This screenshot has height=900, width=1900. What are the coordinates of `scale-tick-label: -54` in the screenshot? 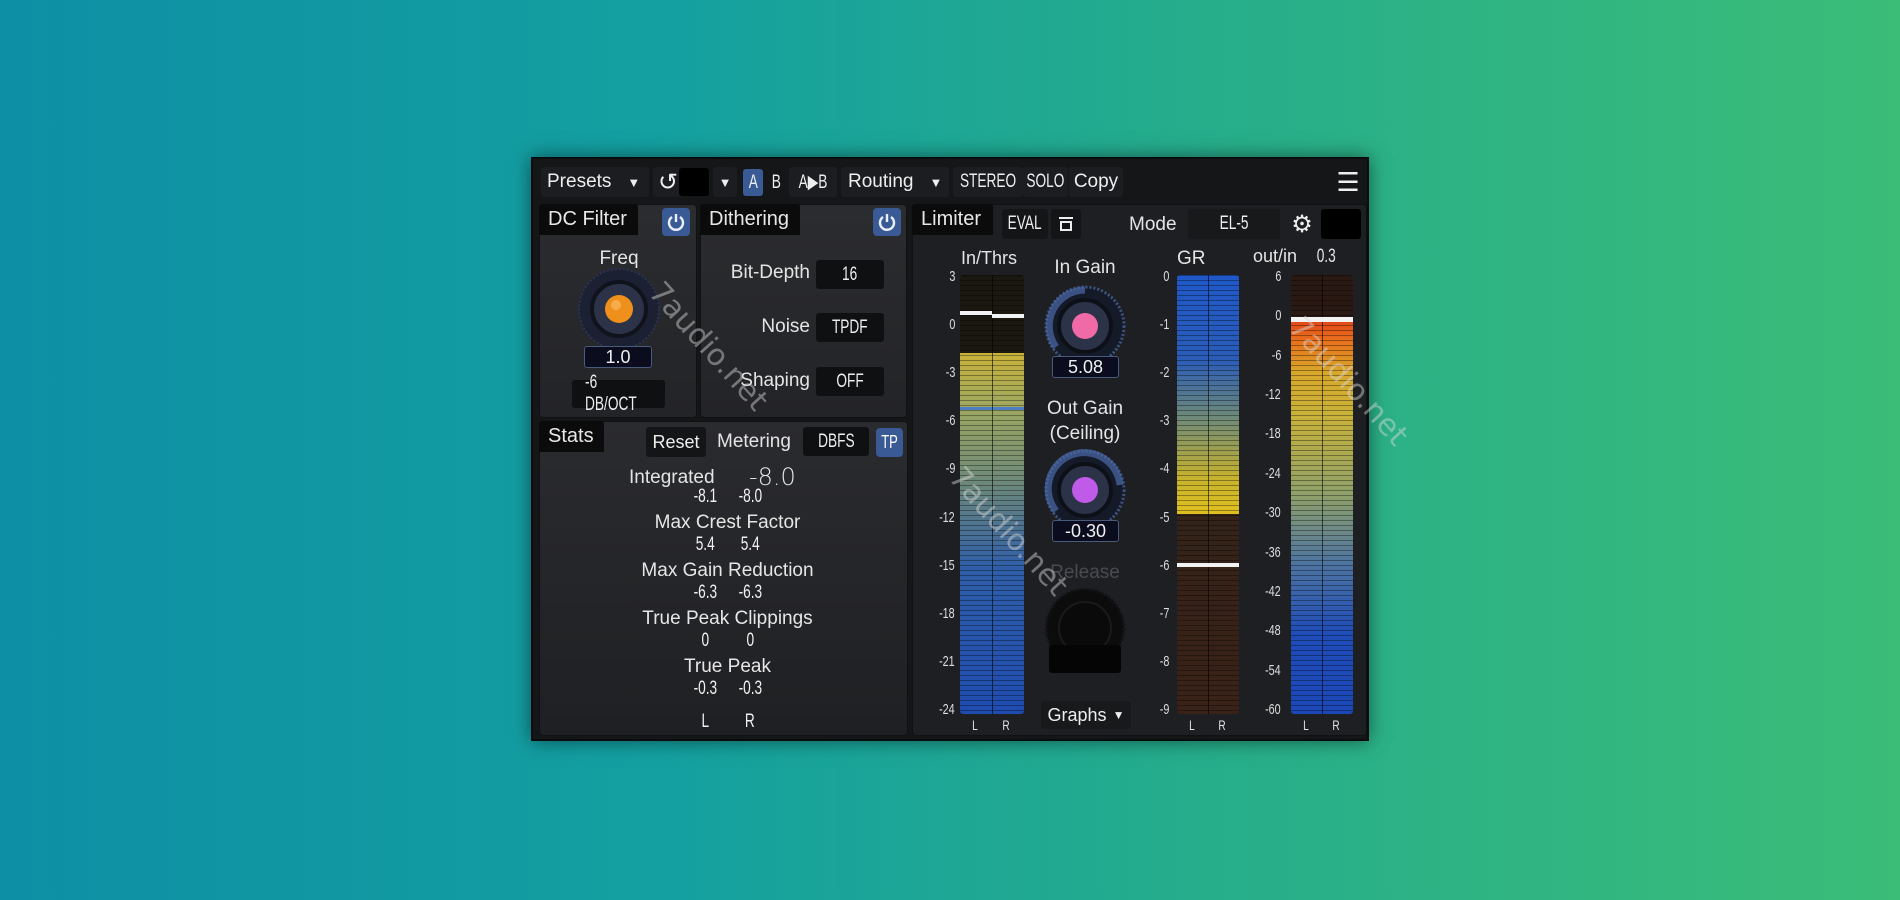 It's located at (1273, 670).